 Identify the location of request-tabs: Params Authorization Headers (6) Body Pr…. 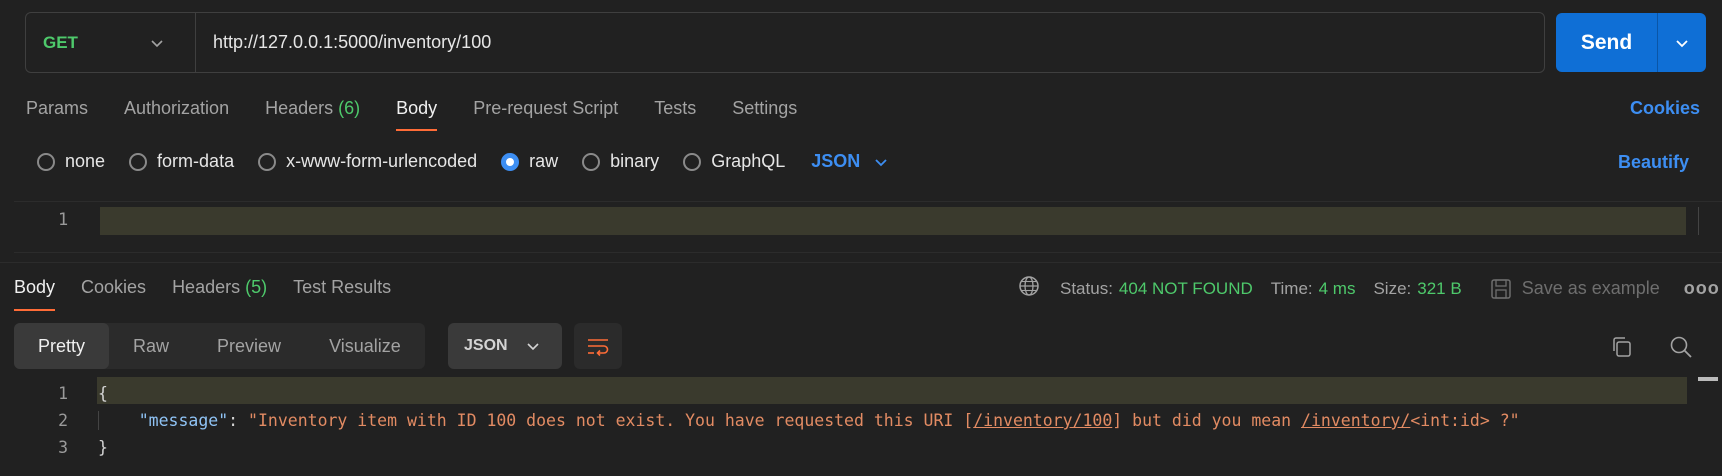
(429, 114).